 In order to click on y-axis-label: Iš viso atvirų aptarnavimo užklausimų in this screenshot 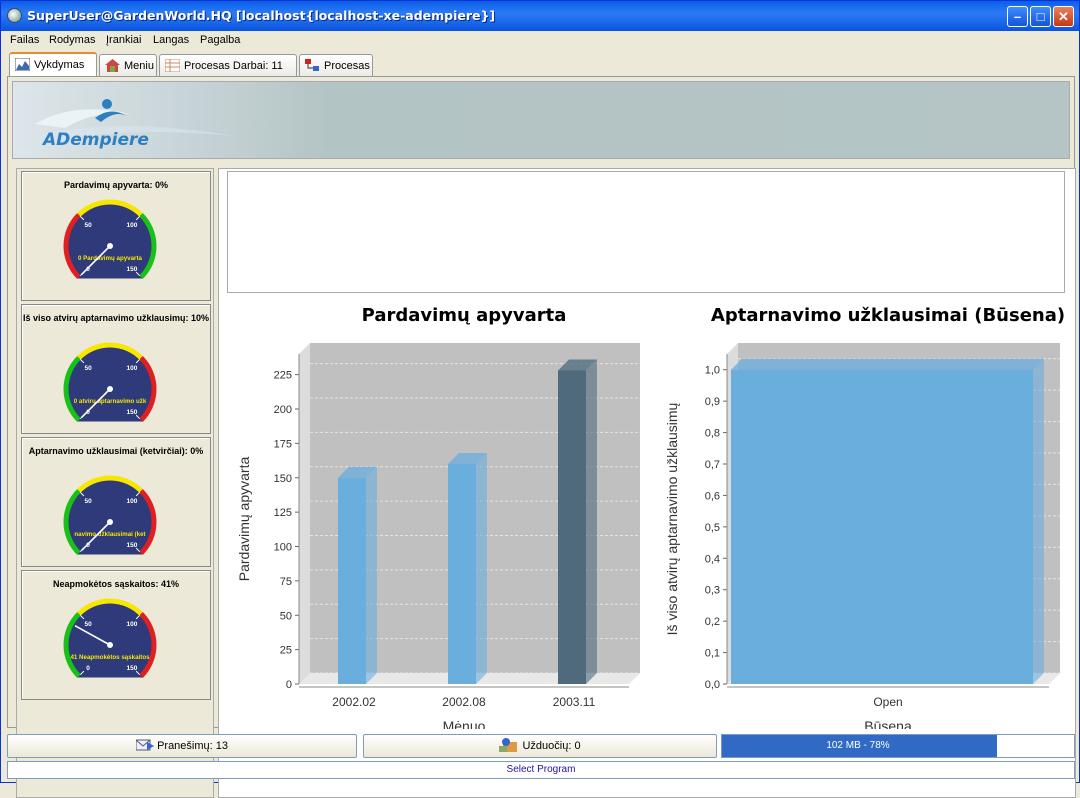, I will do `click(672, 518)`.